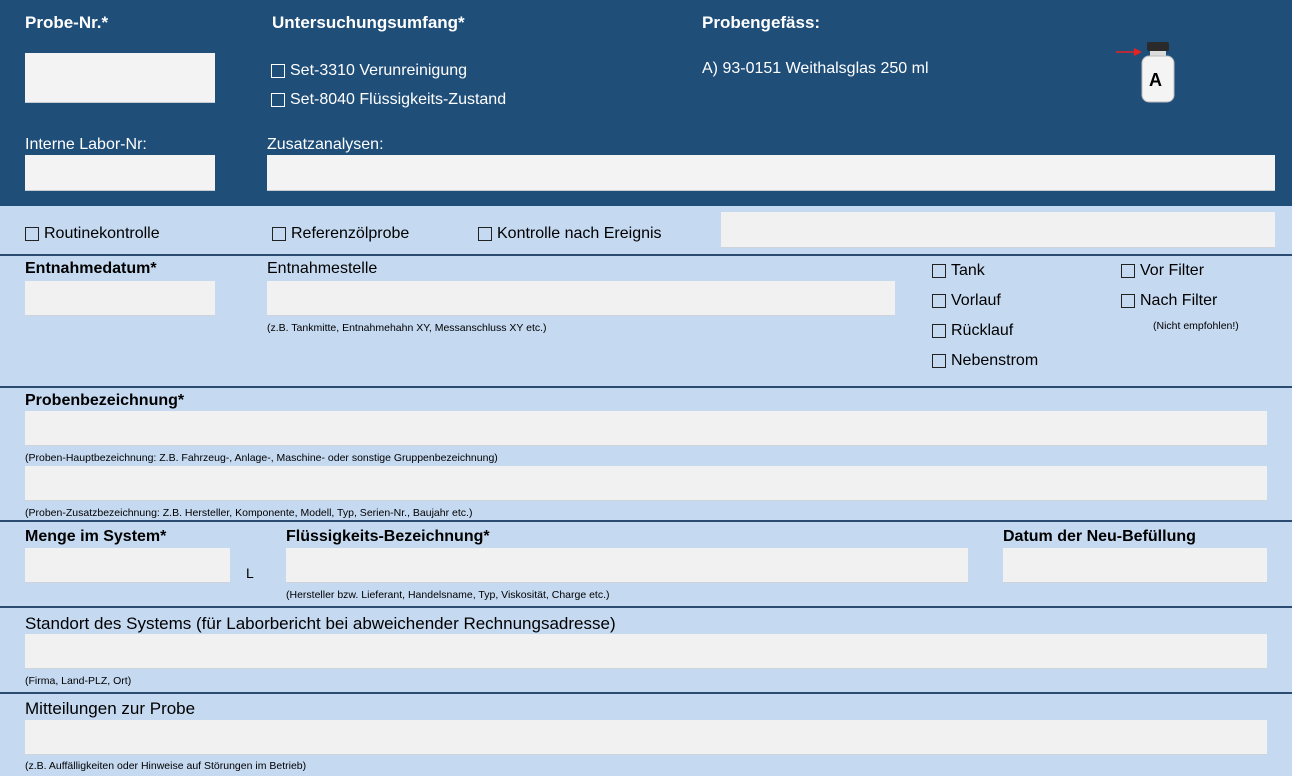 The image size is (1292, 776). What do you see at coordinates (388, 536) in the screenshot?
I see `fluessigkeit-label: Flüssigkeits-Bezeichnung*` at bounding box center [388, 536].